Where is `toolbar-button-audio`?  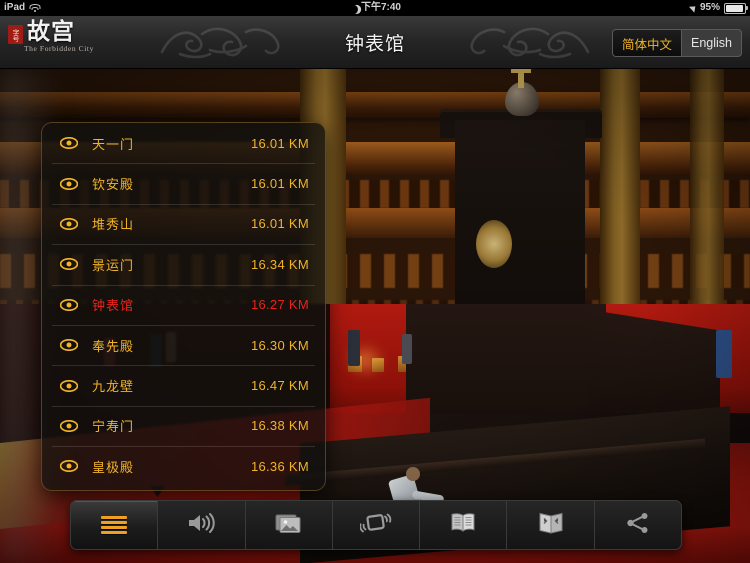
toolbar-button-audio is located at coordinates (200, 525).